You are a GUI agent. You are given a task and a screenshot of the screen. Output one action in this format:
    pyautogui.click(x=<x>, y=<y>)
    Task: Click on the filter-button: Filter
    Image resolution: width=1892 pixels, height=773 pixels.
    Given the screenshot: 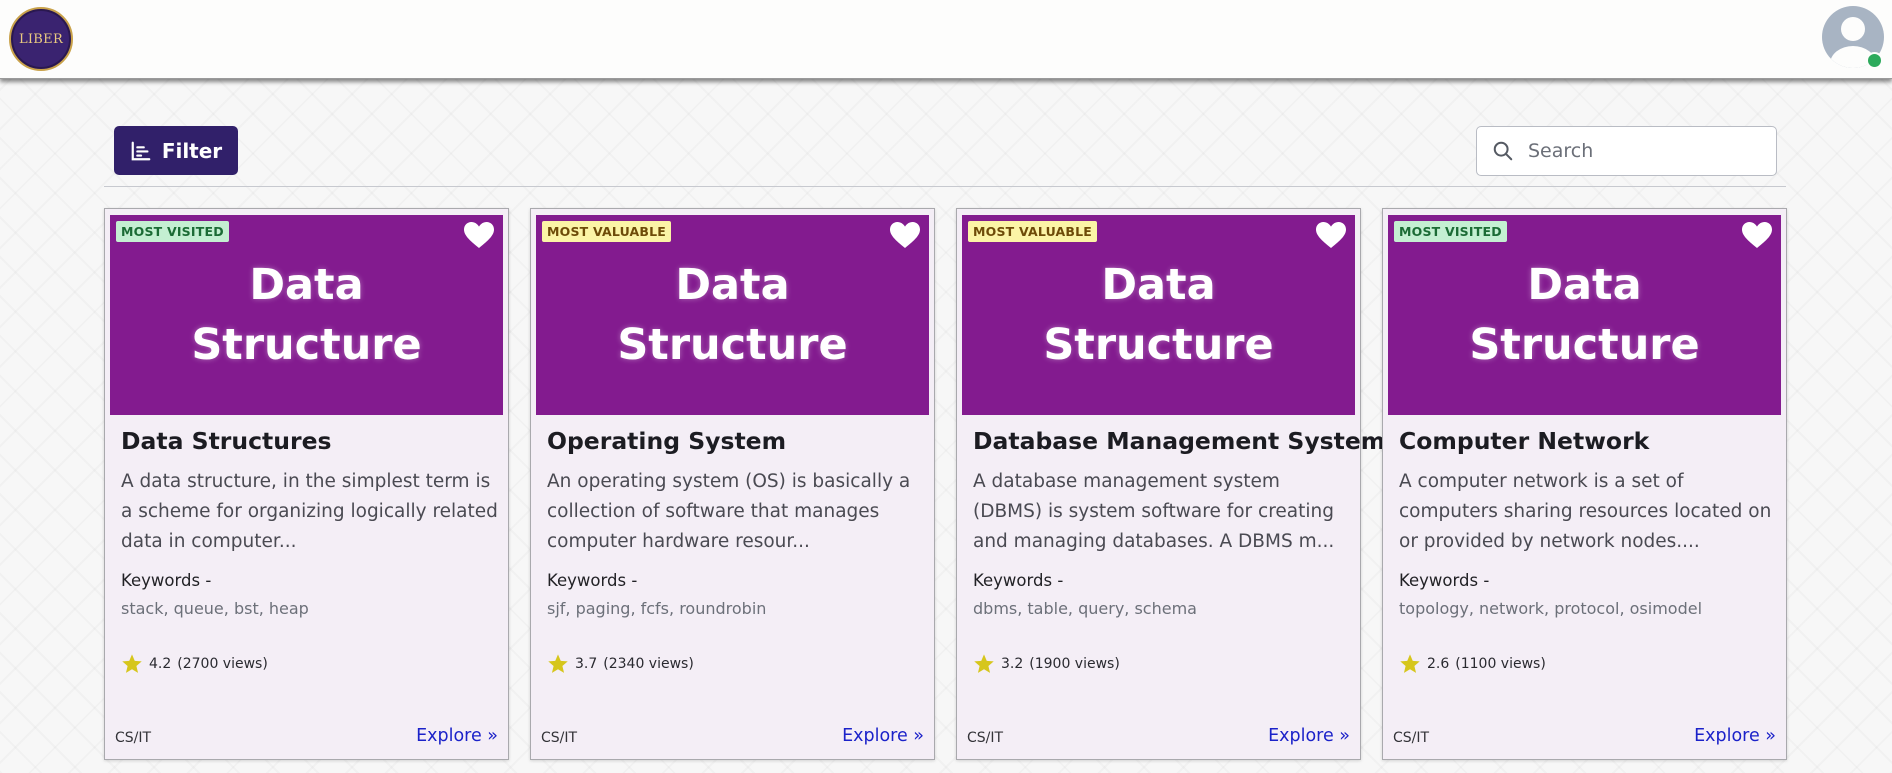 What is the action you would take?
    pyautogui.click(x=176, y=150)
    